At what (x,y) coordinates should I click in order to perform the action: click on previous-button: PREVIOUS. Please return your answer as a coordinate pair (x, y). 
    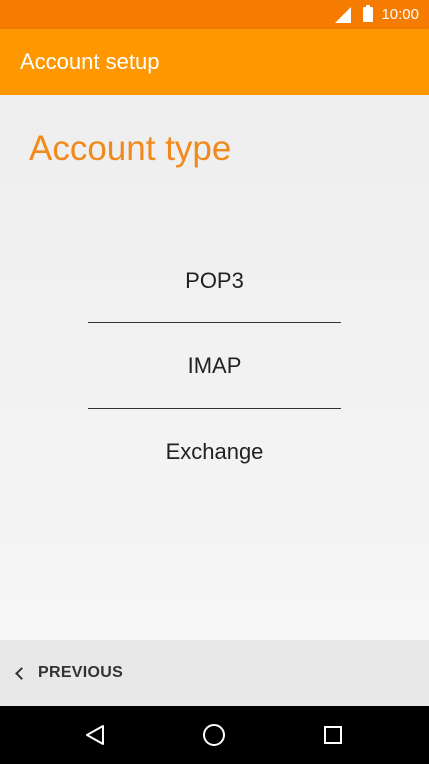
    Looking at the image, I should click on (67, 673).